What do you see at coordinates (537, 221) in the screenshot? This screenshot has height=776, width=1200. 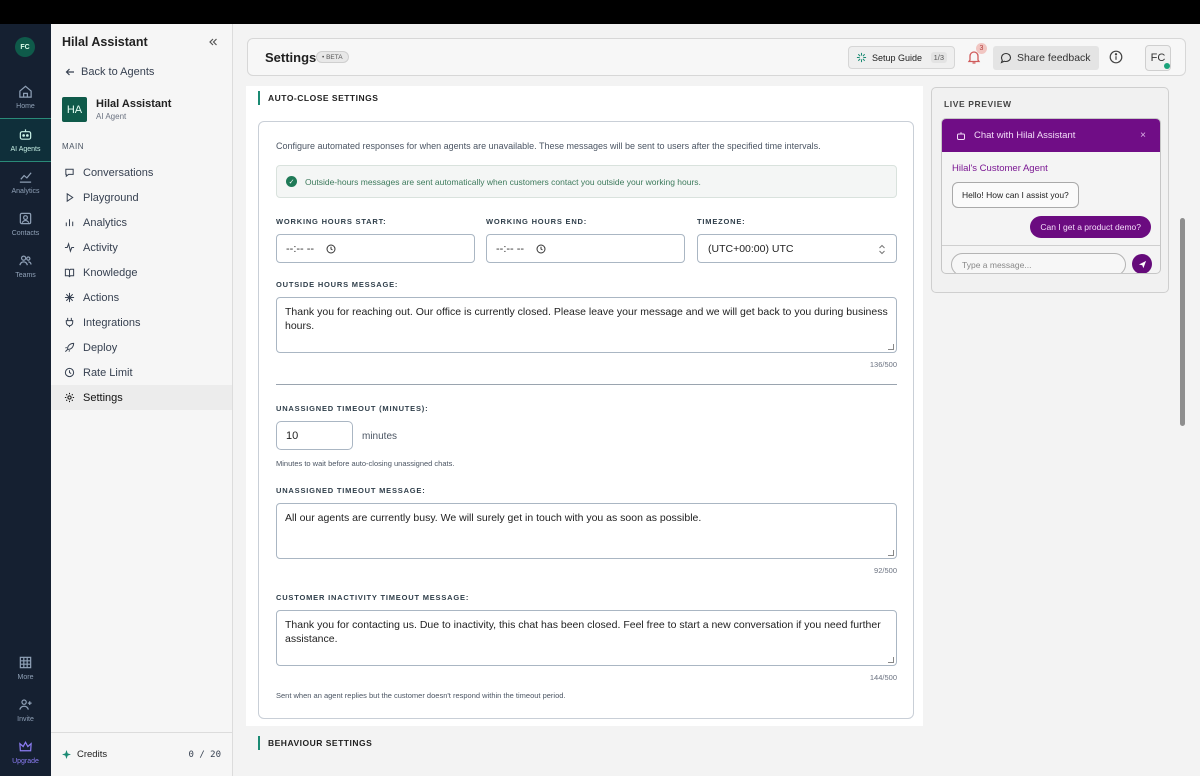 I see `working-hours-end-label: WORKING HOURS END:` at bounding box center [537, 221].